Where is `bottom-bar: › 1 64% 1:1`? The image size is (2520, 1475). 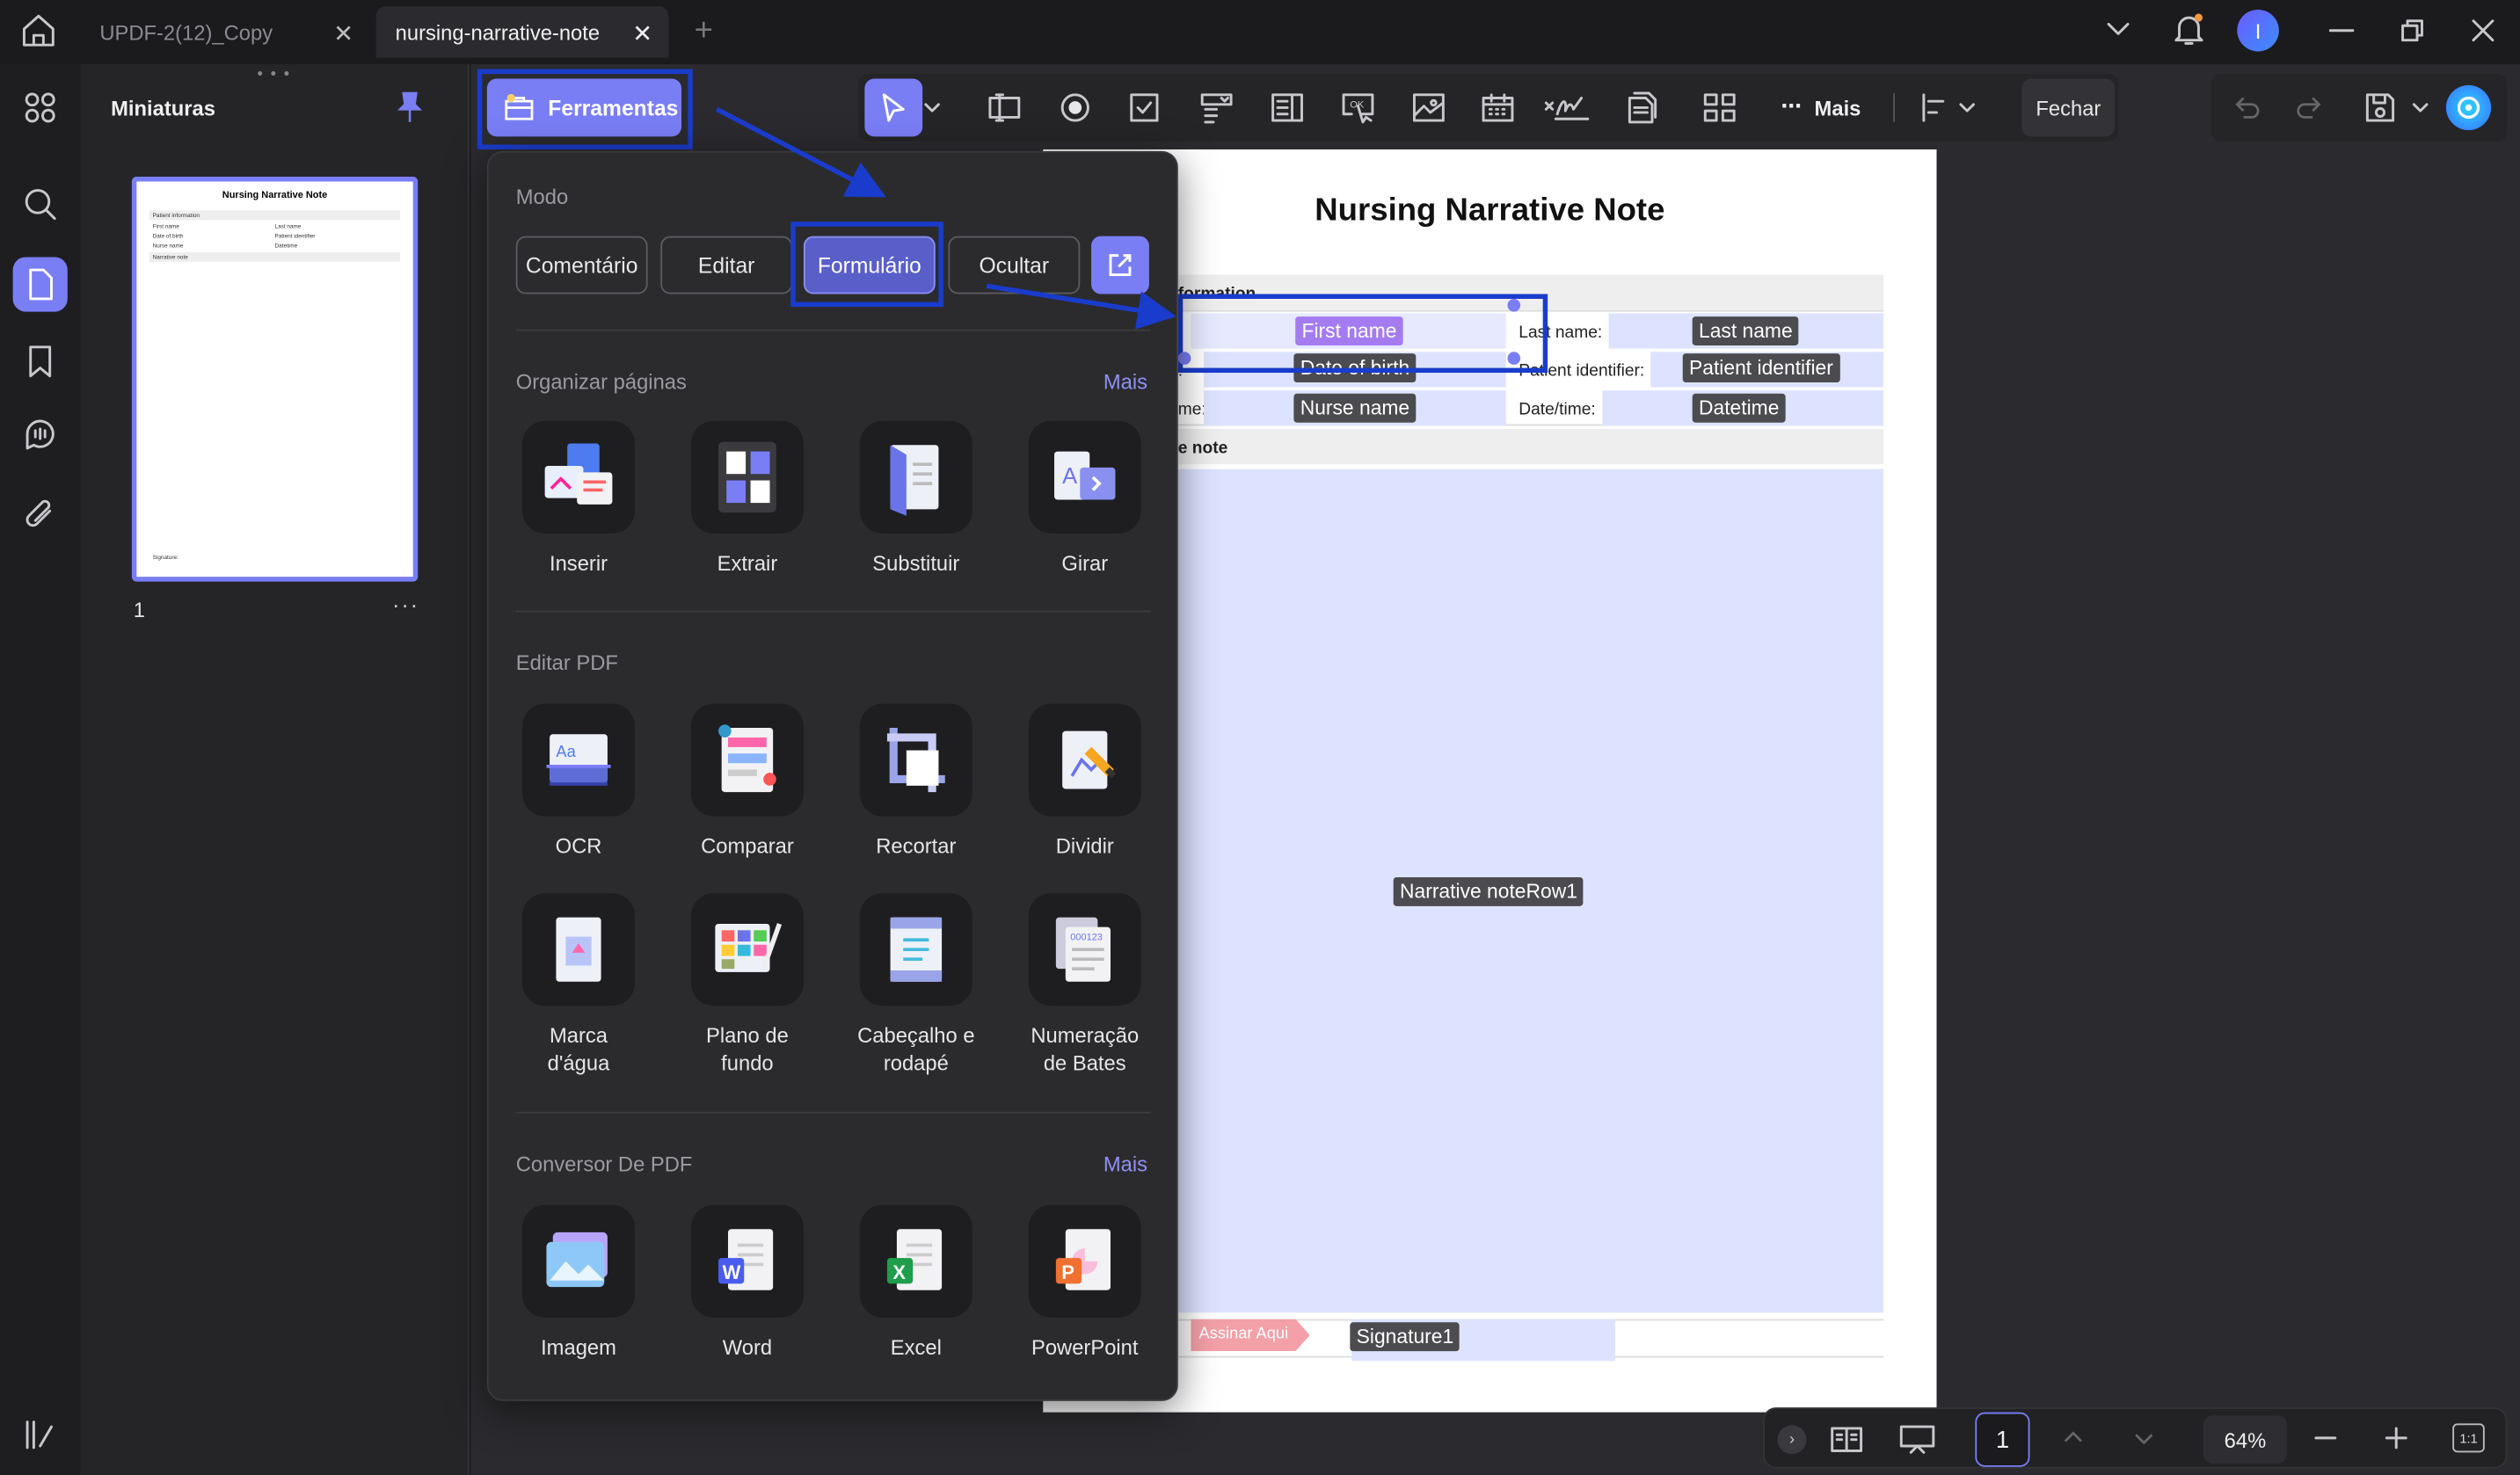 bottom-bar: › 1 64% 1:1 is located at coordinates (2135, 1438).